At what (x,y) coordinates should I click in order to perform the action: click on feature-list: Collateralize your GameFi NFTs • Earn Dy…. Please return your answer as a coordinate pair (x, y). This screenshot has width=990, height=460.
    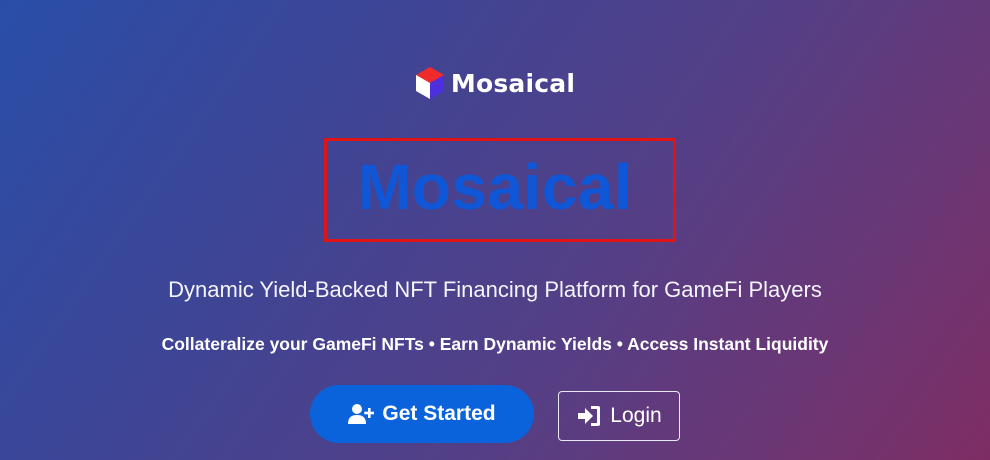
    Looking at the image, I should click on (495, 344).